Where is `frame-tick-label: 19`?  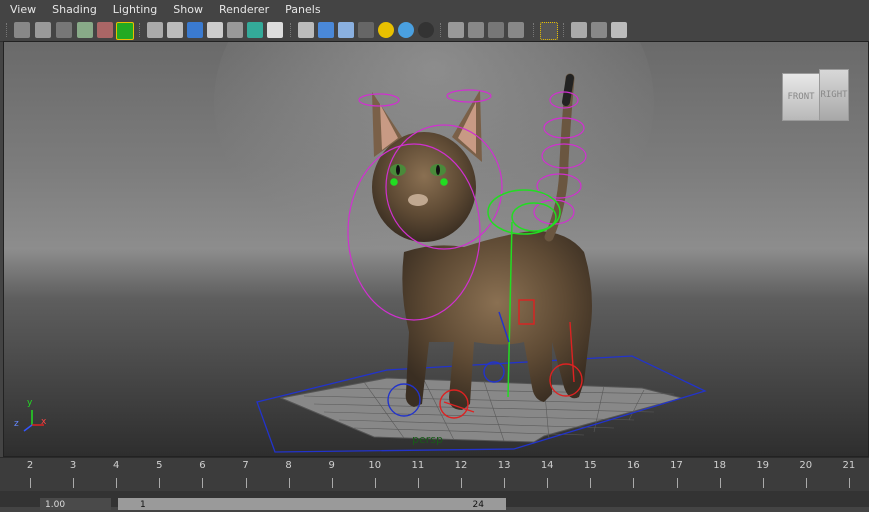 frame-tick-label: 19 is located at coordinates (763, 465).